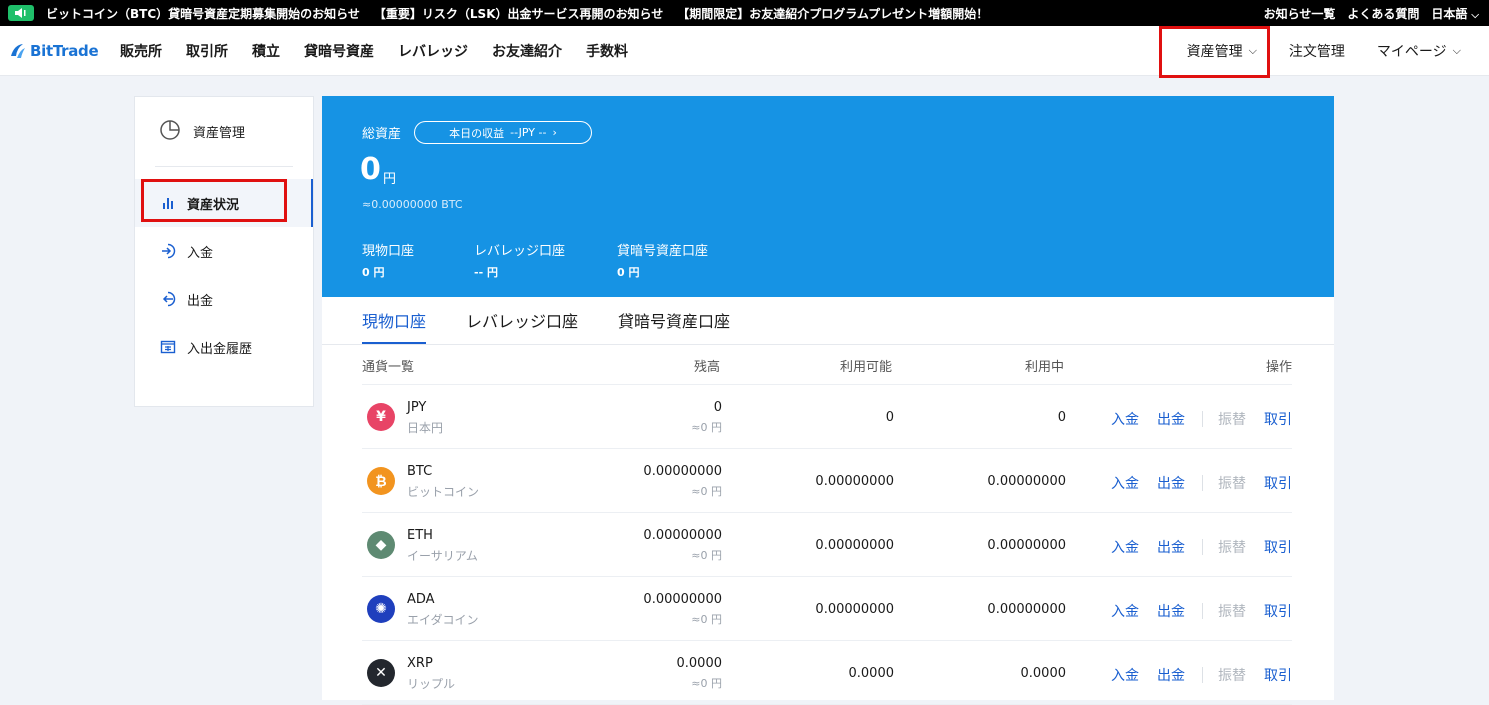 This screenshot has height=705, width=1489. What do you see at coordinates (1300, 13) in the screenshot?
I see `news-list-link: お知らせ一覧` at bounding box center [1300, 13].